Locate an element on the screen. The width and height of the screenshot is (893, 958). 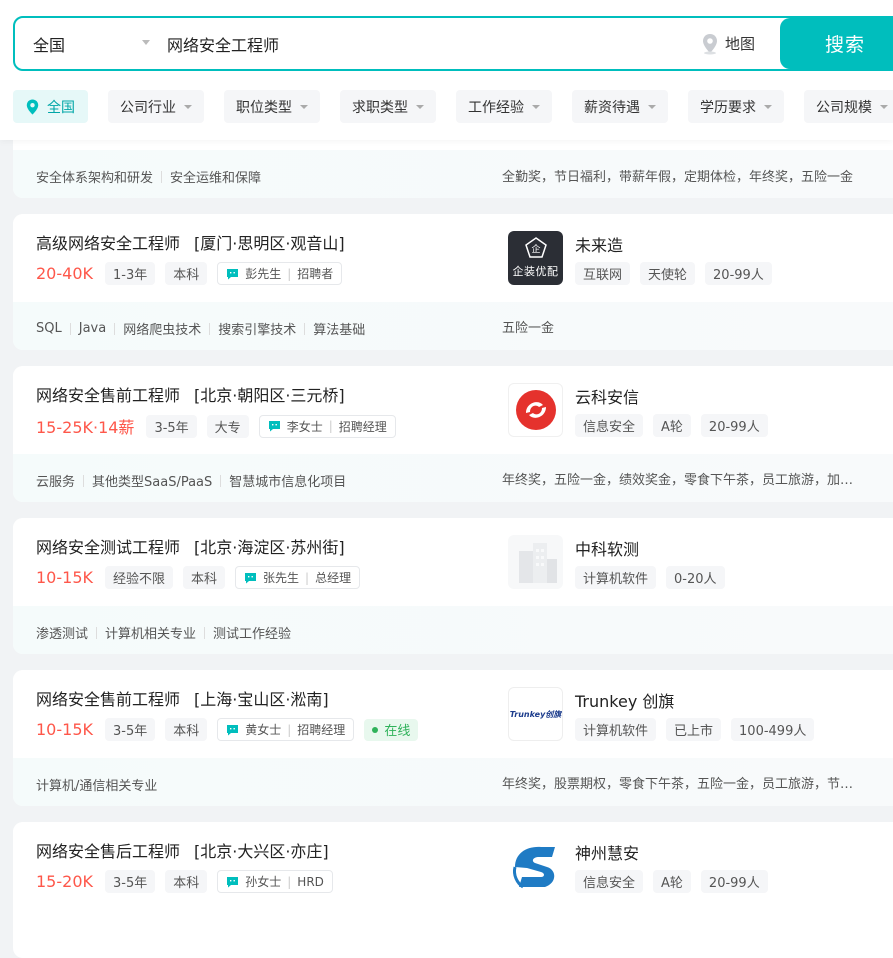
recruiter-chip: 彭先生 | 招聘者 is located at coordinates (280, 273).